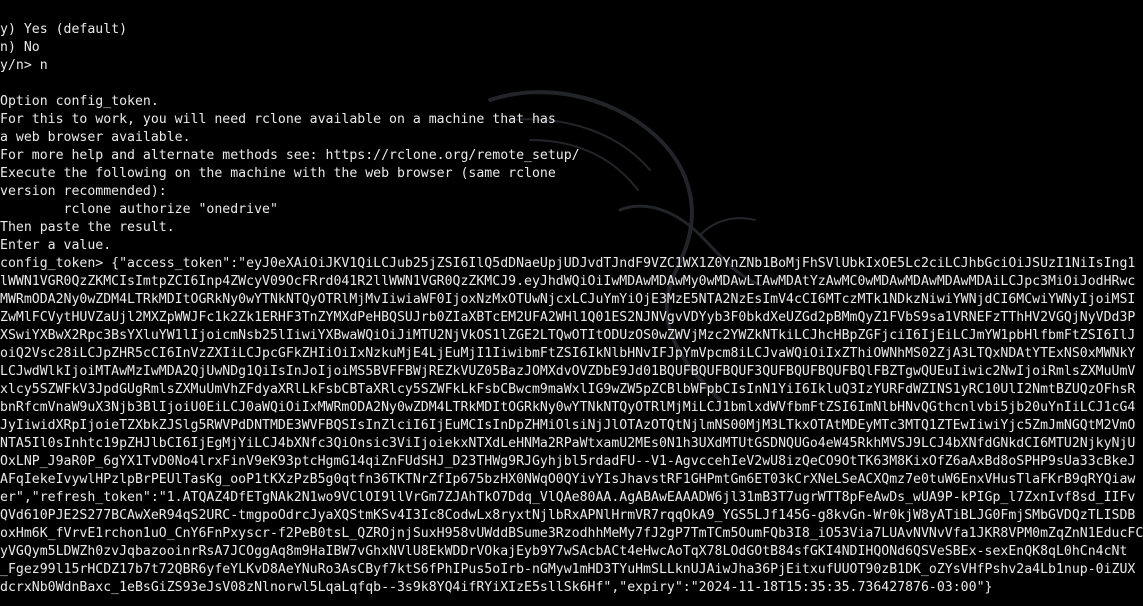  I want to click on terminal-line: n) No, so click(20, 47).